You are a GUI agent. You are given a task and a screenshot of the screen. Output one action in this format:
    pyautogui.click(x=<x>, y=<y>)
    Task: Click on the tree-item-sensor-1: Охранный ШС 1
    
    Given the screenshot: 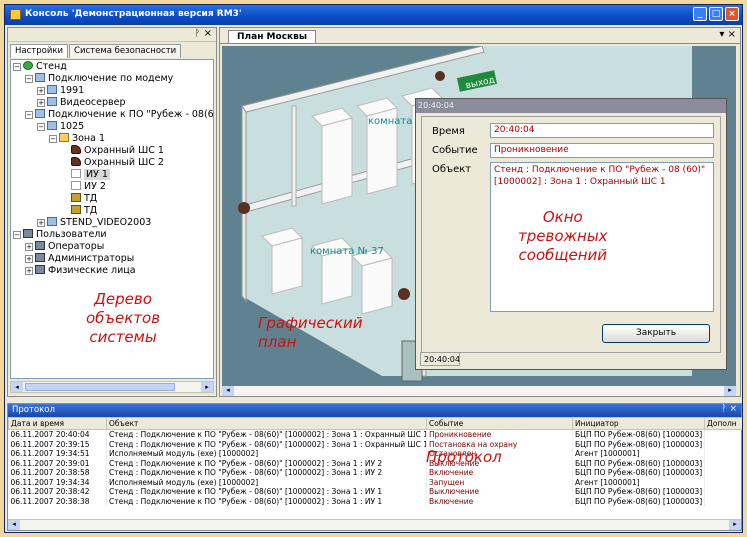 What is the action you would take?
    pyautogui.click(x=117, y=151)
    